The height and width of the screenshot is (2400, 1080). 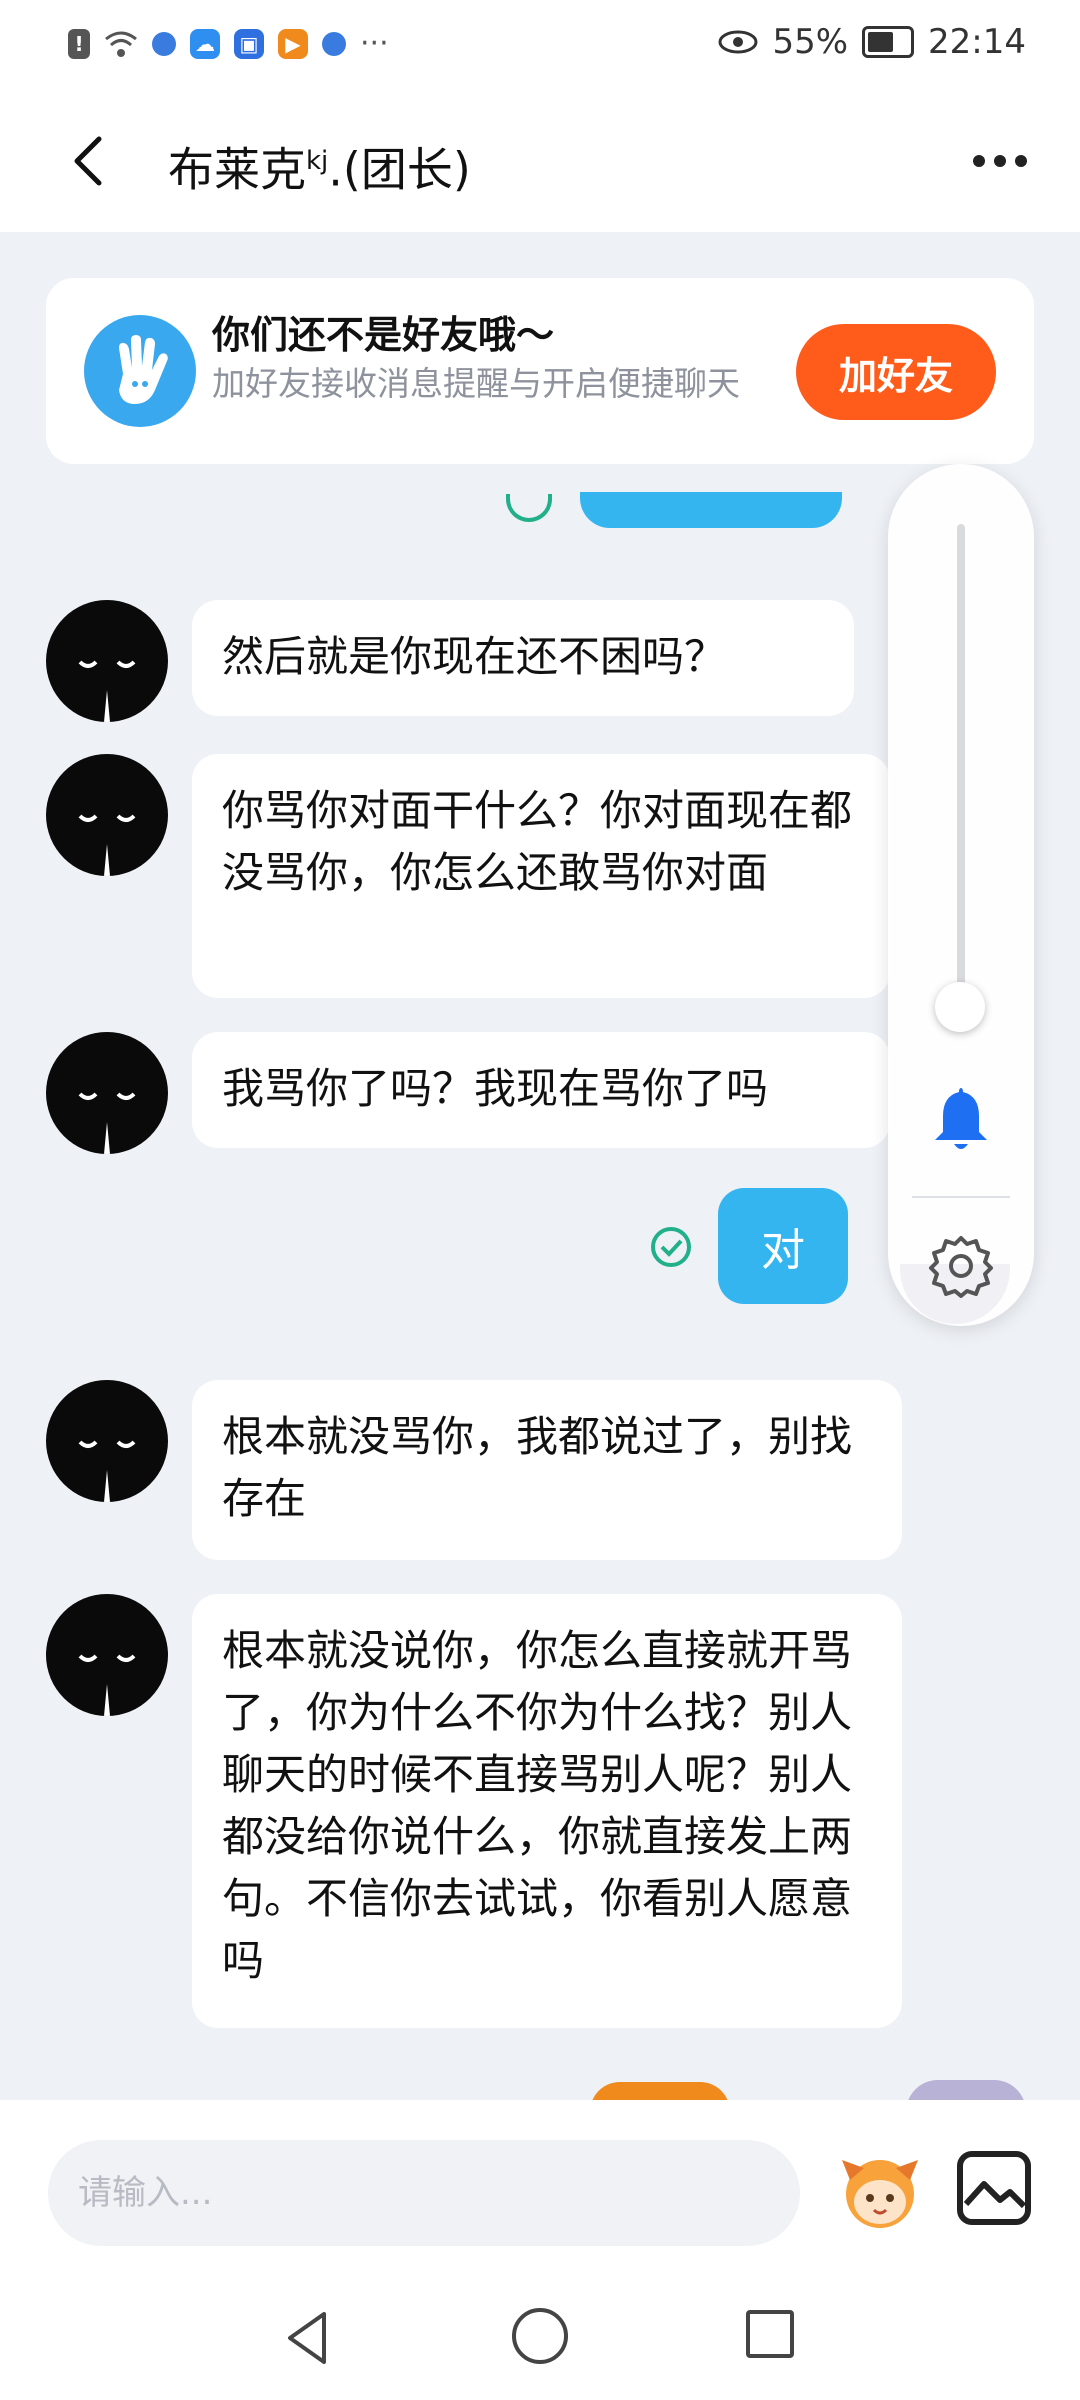 I want to click on message-bubble: 根本就没骂你，我都说过了，别找存在, so click(x=547, y=1470).